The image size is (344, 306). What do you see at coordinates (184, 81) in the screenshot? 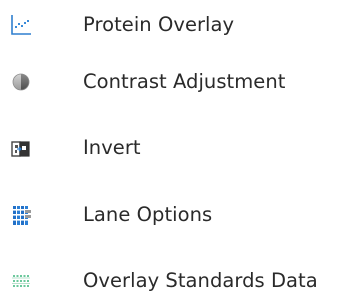
I see `menu-item-label: Contrast Adjustment` at bounding box center [184, 81].